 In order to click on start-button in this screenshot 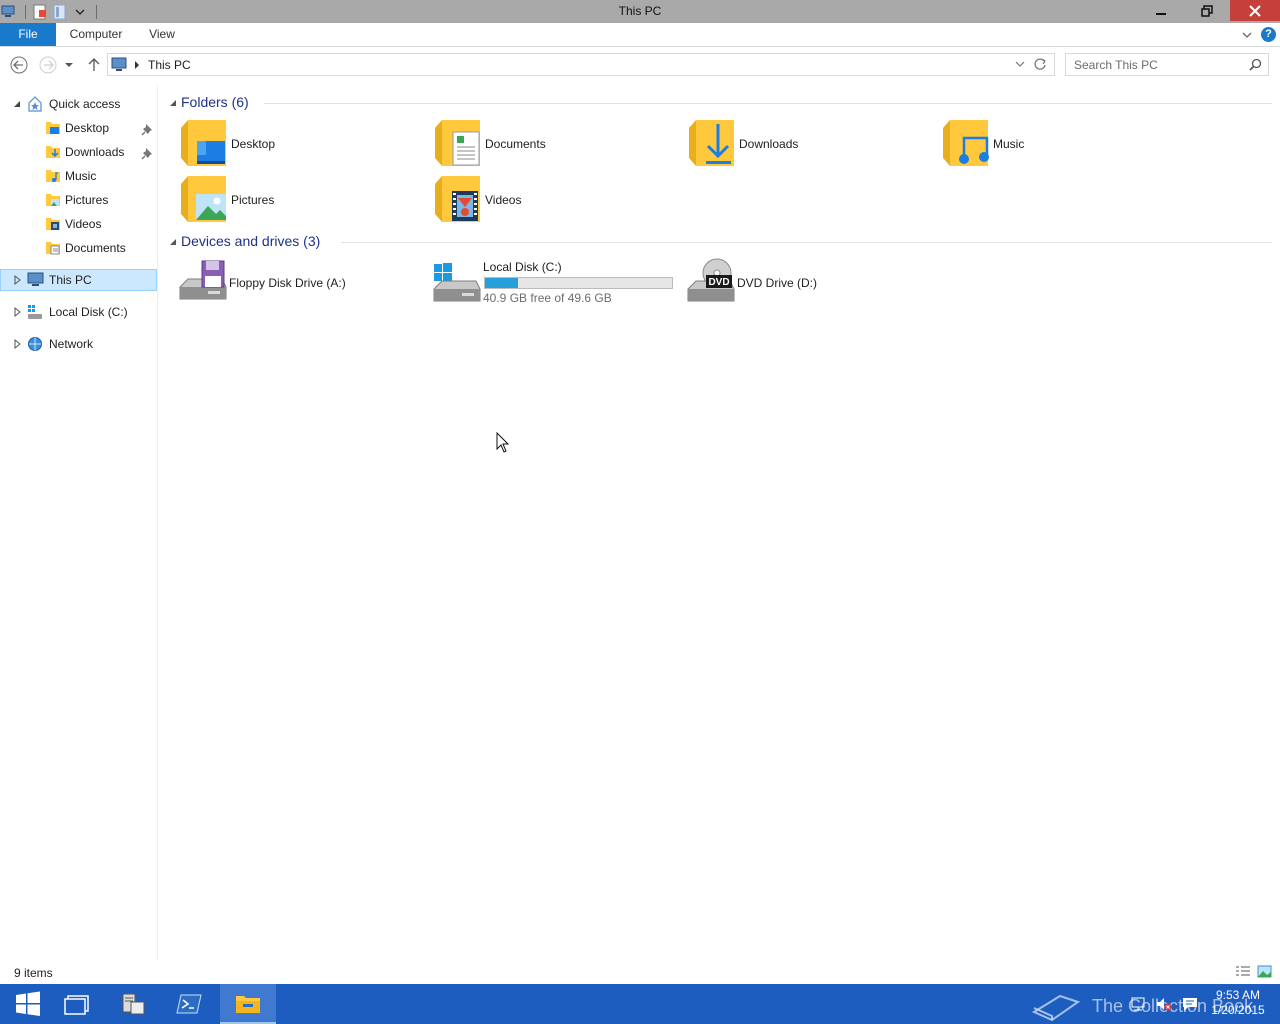, I will do `click(28, 1004)`.